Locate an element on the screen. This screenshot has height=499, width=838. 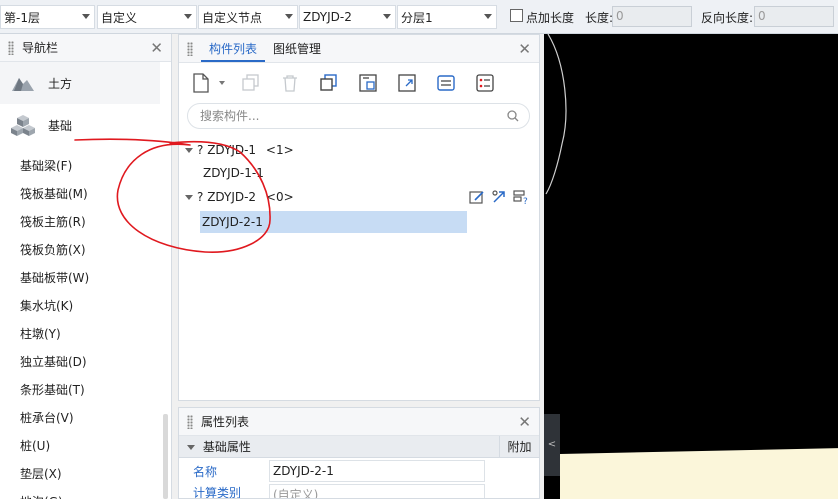
earthwork-icon is located at coordinates (23, 84).